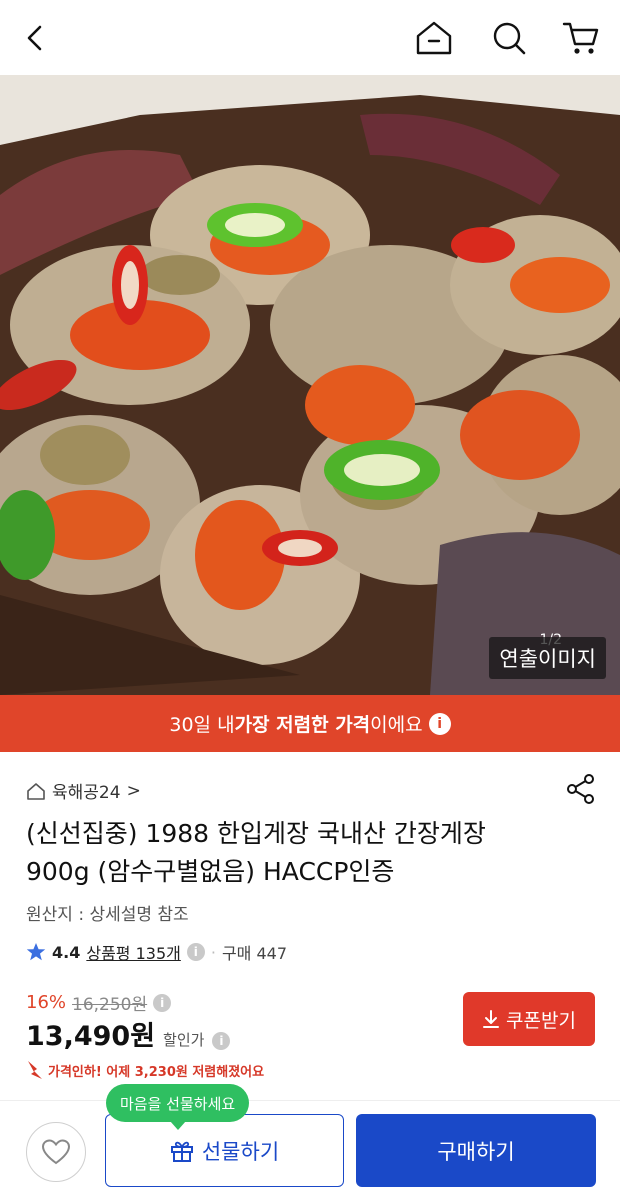 Image resolution: width=620 pixels, height=1200 pixels. I want to click on share-icon, so click(581, 789).